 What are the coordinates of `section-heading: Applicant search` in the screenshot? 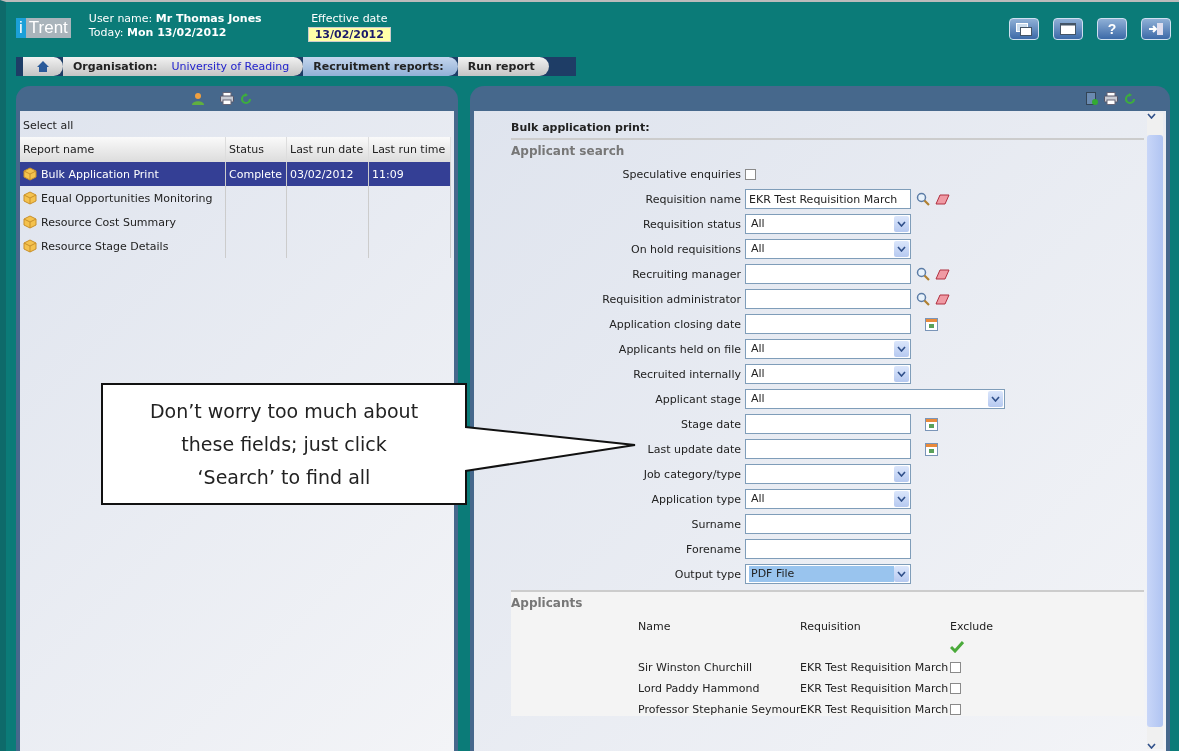 It's located at (568, 151).